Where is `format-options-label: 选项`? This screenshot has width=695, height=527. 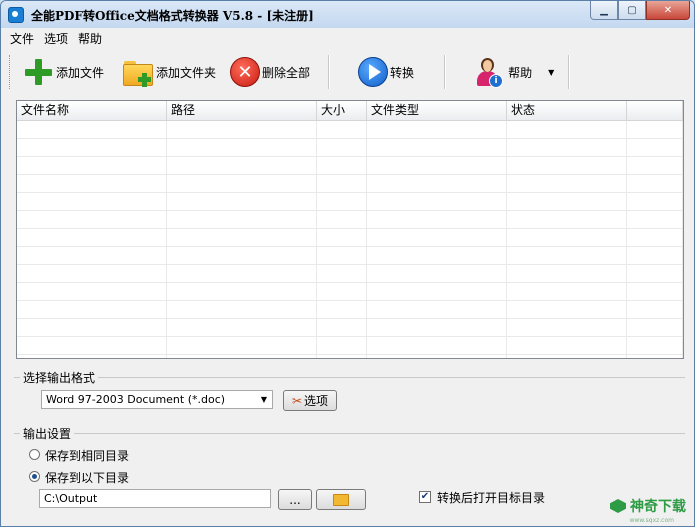 format-options-label: 选项 is located at coordinates (316, 401).